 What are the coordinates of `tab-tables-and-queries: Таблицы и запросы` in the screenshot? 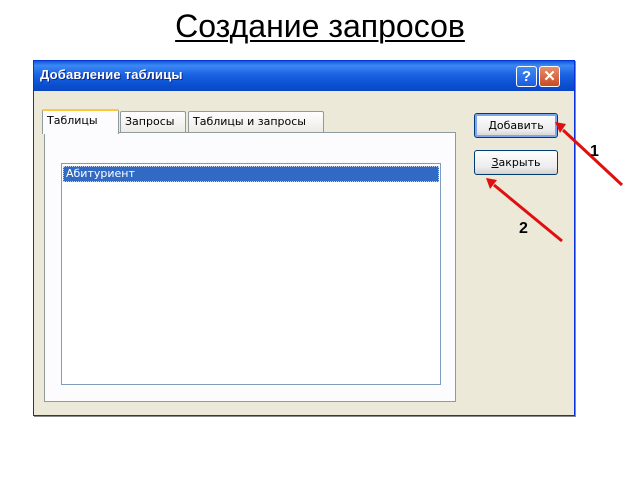 It's located at (256, 121).